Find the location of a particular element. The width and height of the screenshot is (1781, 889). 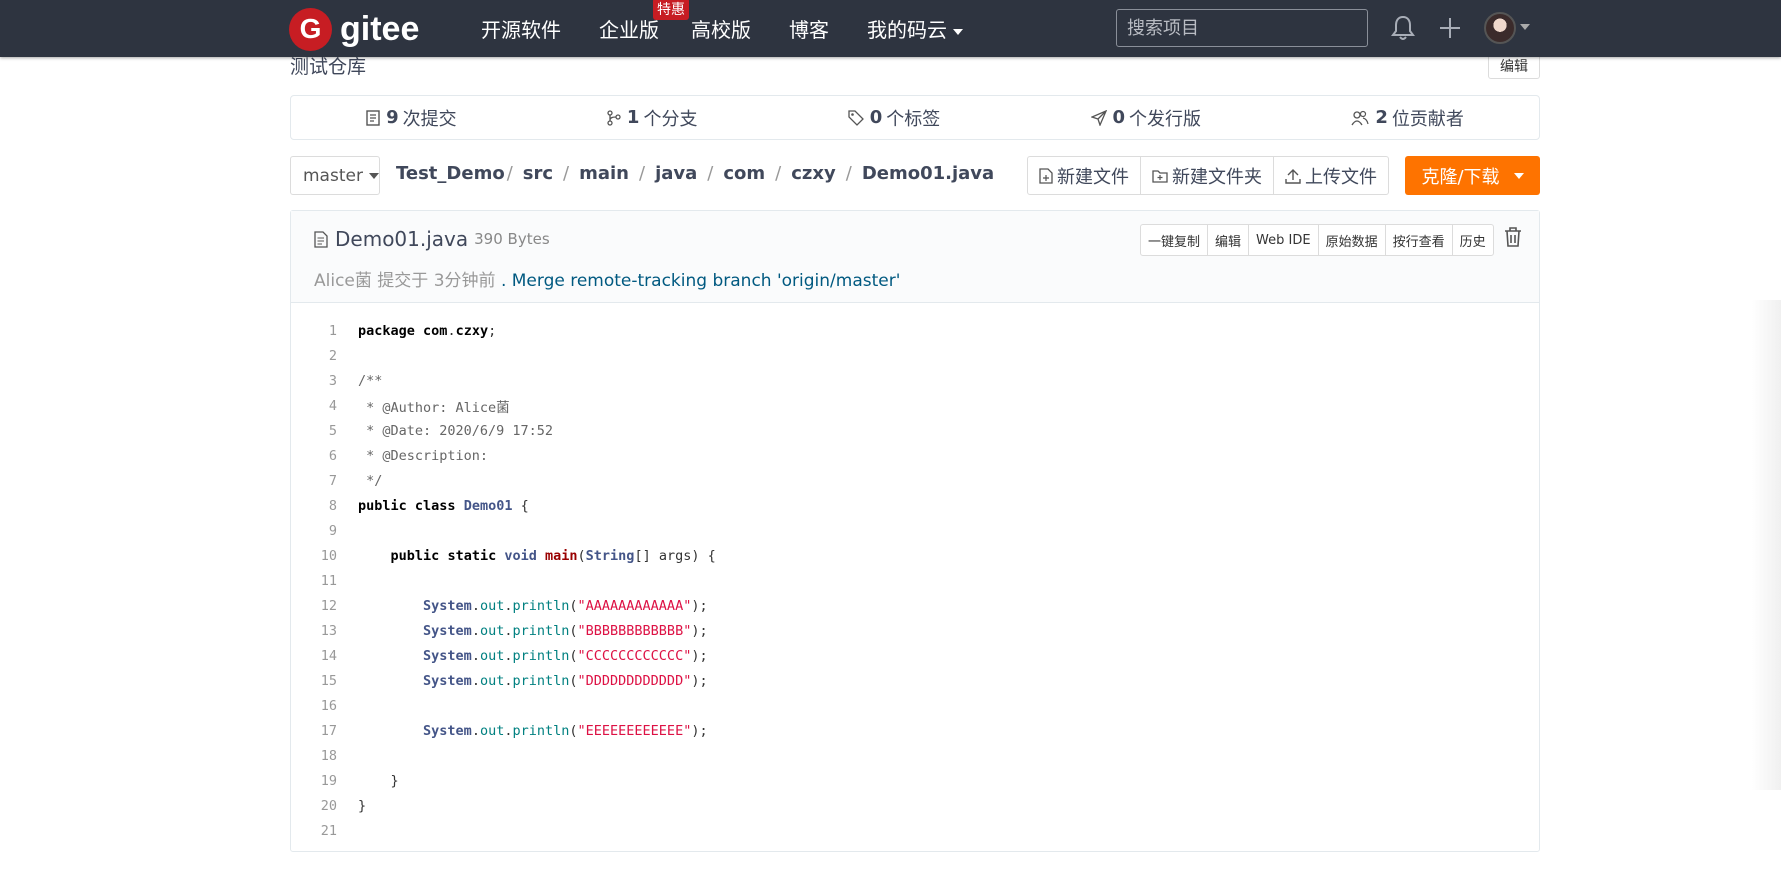

commit-author: Alice菌 is located at coordinates (343, 281).